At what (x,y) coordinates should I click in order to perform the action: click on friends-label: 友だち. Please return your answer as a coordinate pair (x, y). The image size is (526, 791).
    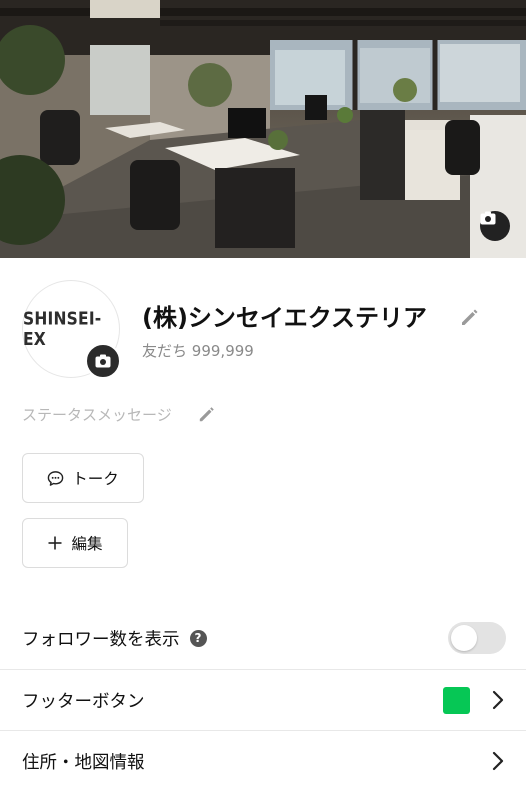
    Looking at the image, I should click on (165, 351).